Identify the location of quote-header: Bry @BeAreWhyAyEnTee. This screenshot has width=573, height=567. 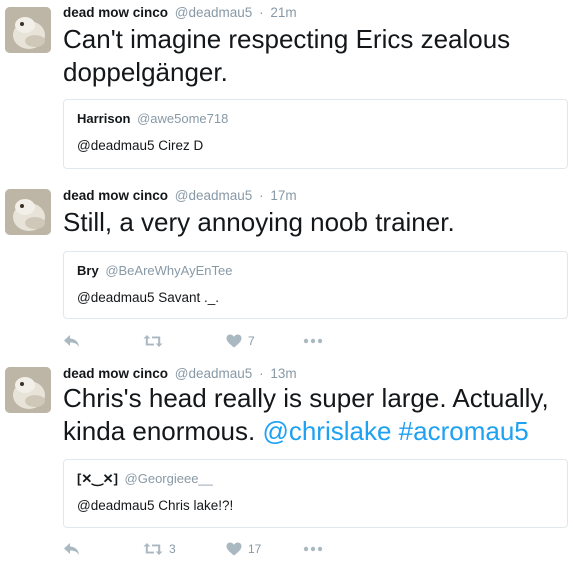
(154, 270).